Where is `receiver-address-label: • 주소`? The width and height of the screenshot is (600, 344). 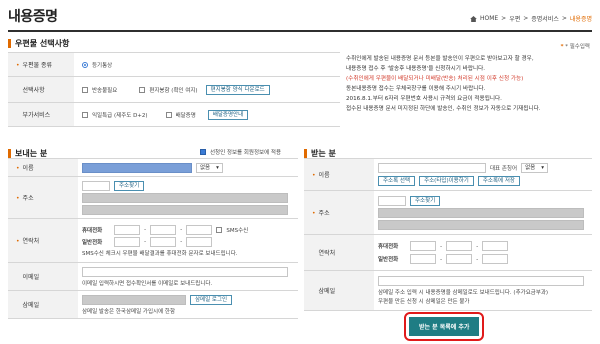 receiver-address-label: • 주소 is located at coordinates (339, 212).